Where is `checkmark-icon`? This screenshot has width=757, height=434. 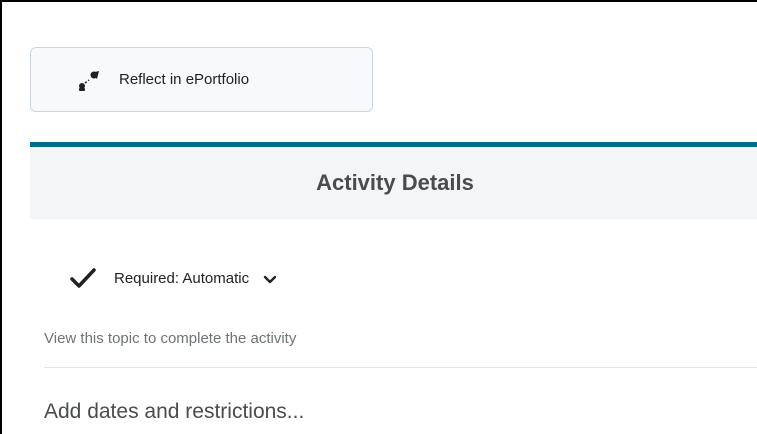 checkmark-icon is located at coordinates (83, 278).